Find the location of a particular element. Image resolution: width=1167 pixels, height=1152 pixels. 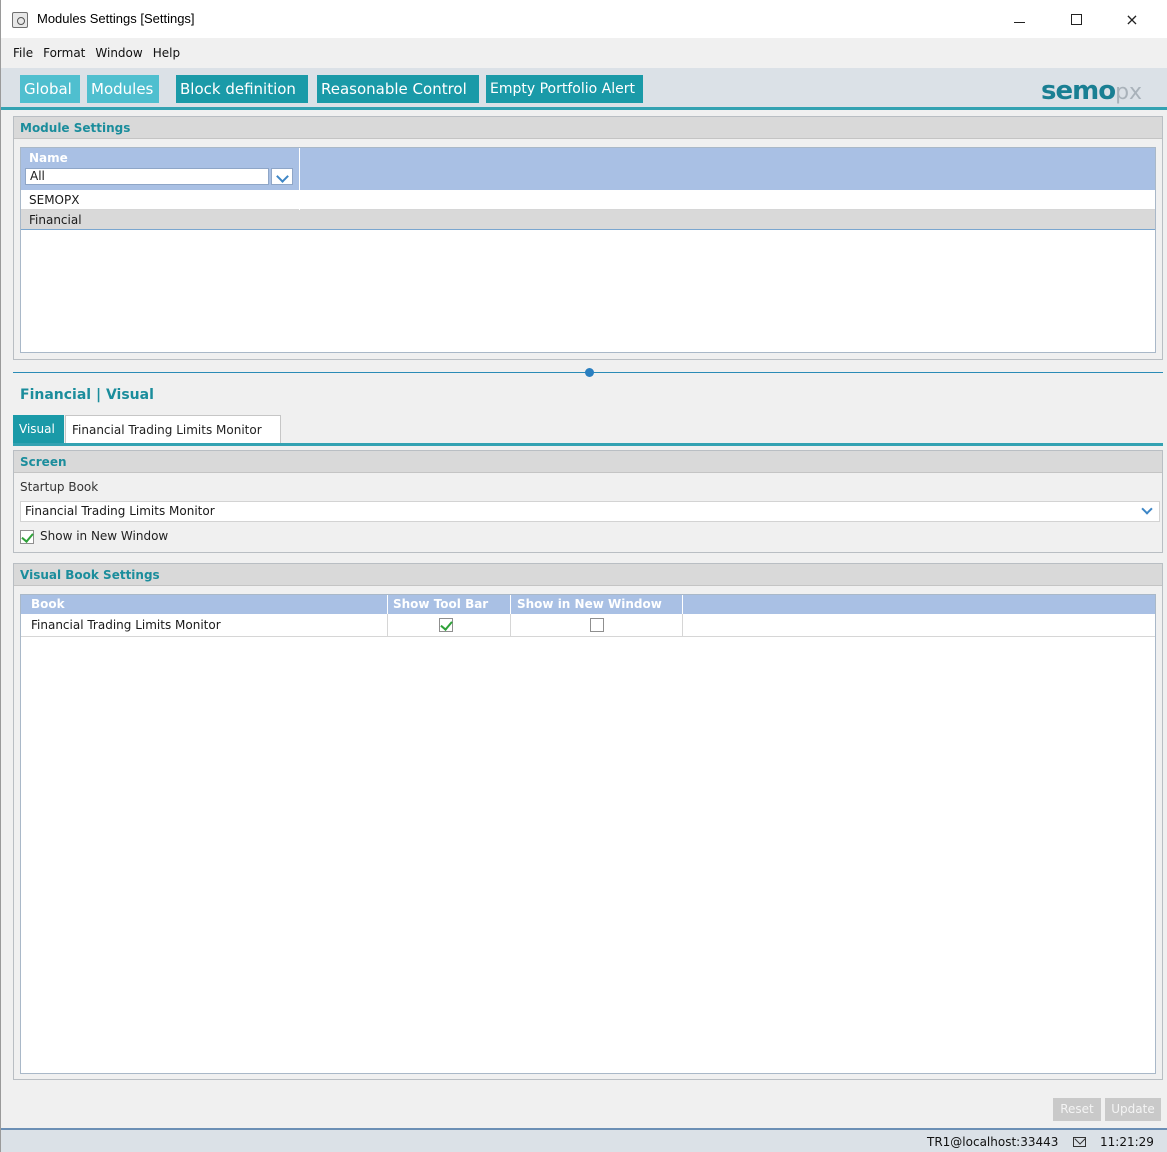

tab-modules: Modules is located at coordinates (123, 89).